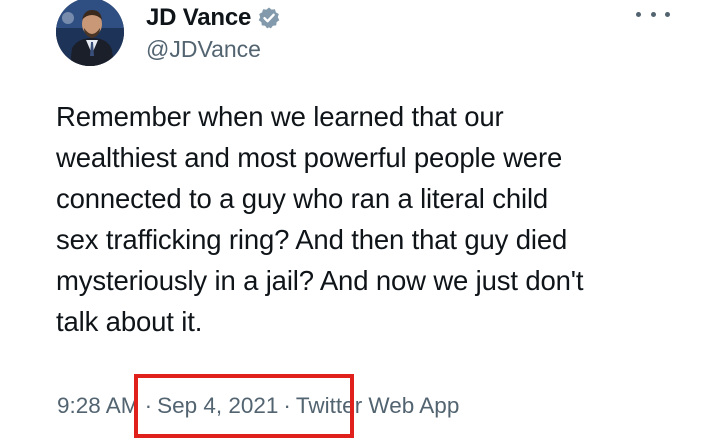 The image size is (716, 448). What do you see at coordinates (129, 321) in the screenshot?
I see `tweet-text-line: talk about it.` at bounding box center [129, 321].